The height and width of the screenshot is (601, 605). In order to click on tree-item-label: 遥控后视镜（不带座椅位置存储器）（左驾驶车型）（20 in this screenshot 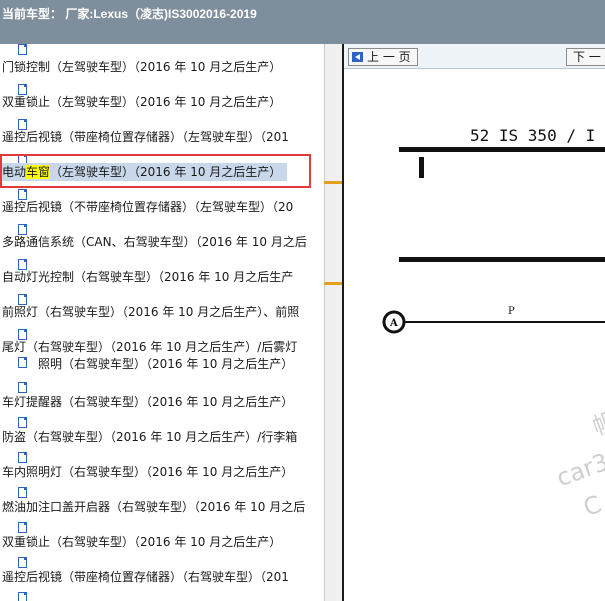, I will do `click(148, 207)`.